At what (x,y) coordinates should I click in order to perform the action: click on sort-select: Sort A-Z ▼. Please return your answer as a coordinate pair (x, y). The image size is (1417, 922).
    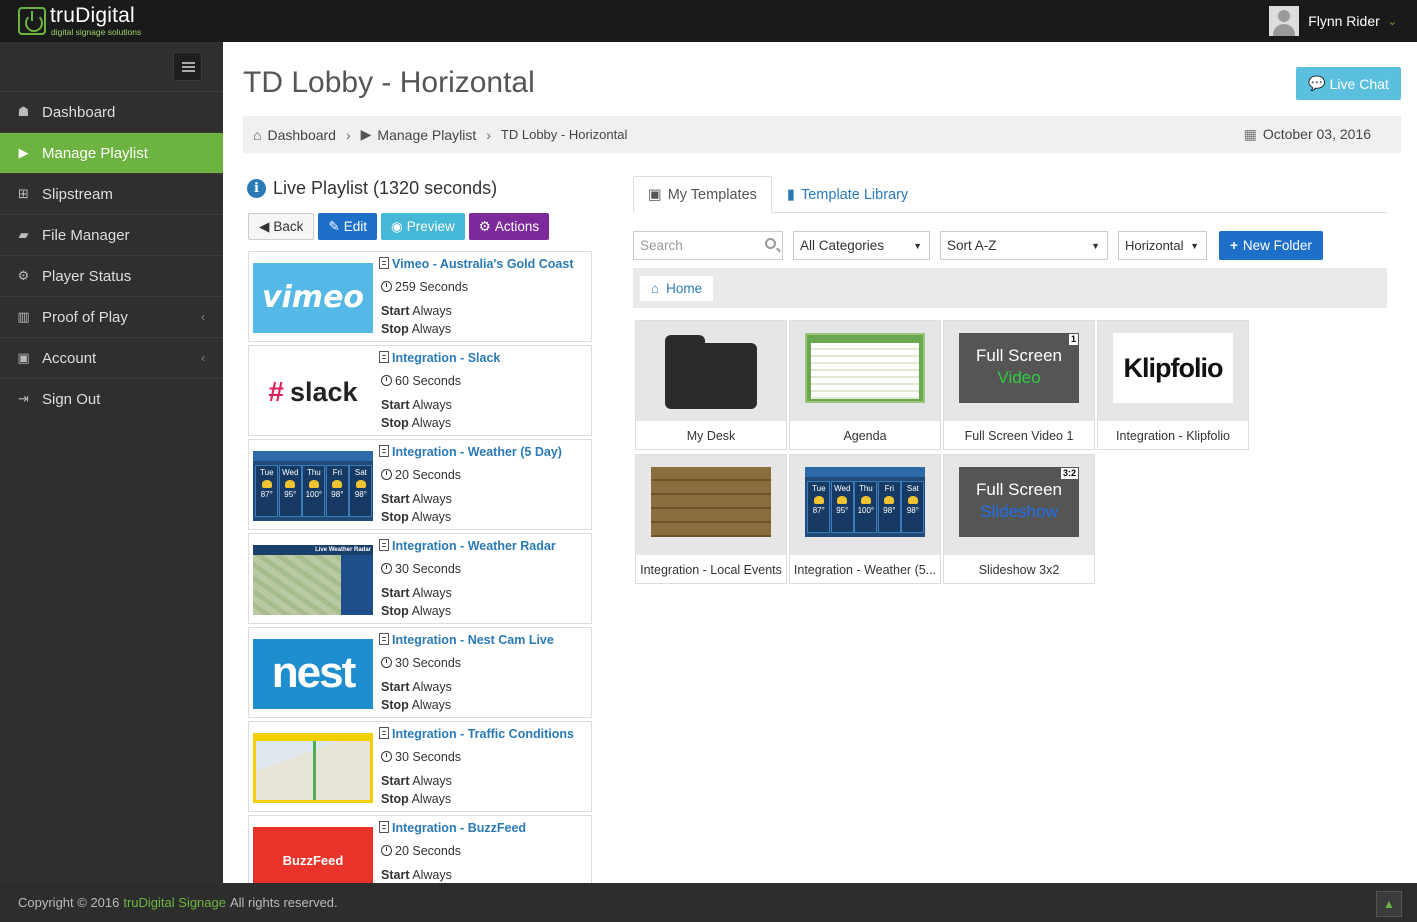
    Looking at the image, I should click on (1024, 245).